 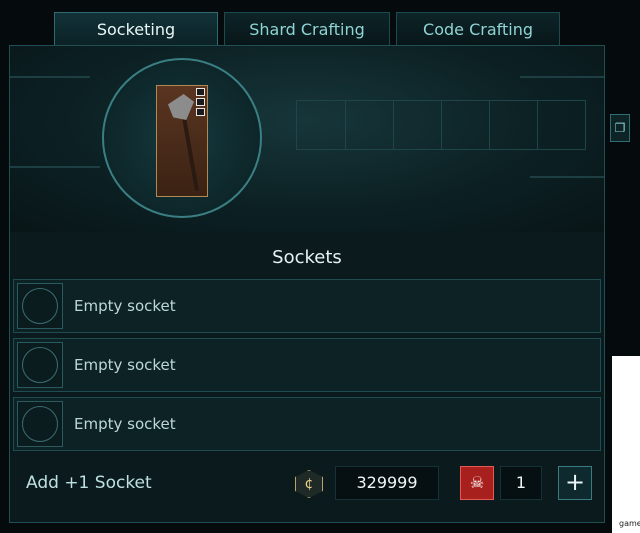 What do you see at coordinates (307, 257) in the screenshot?
I see `sockets-title: Sockets` at bounding box center [307, 257].